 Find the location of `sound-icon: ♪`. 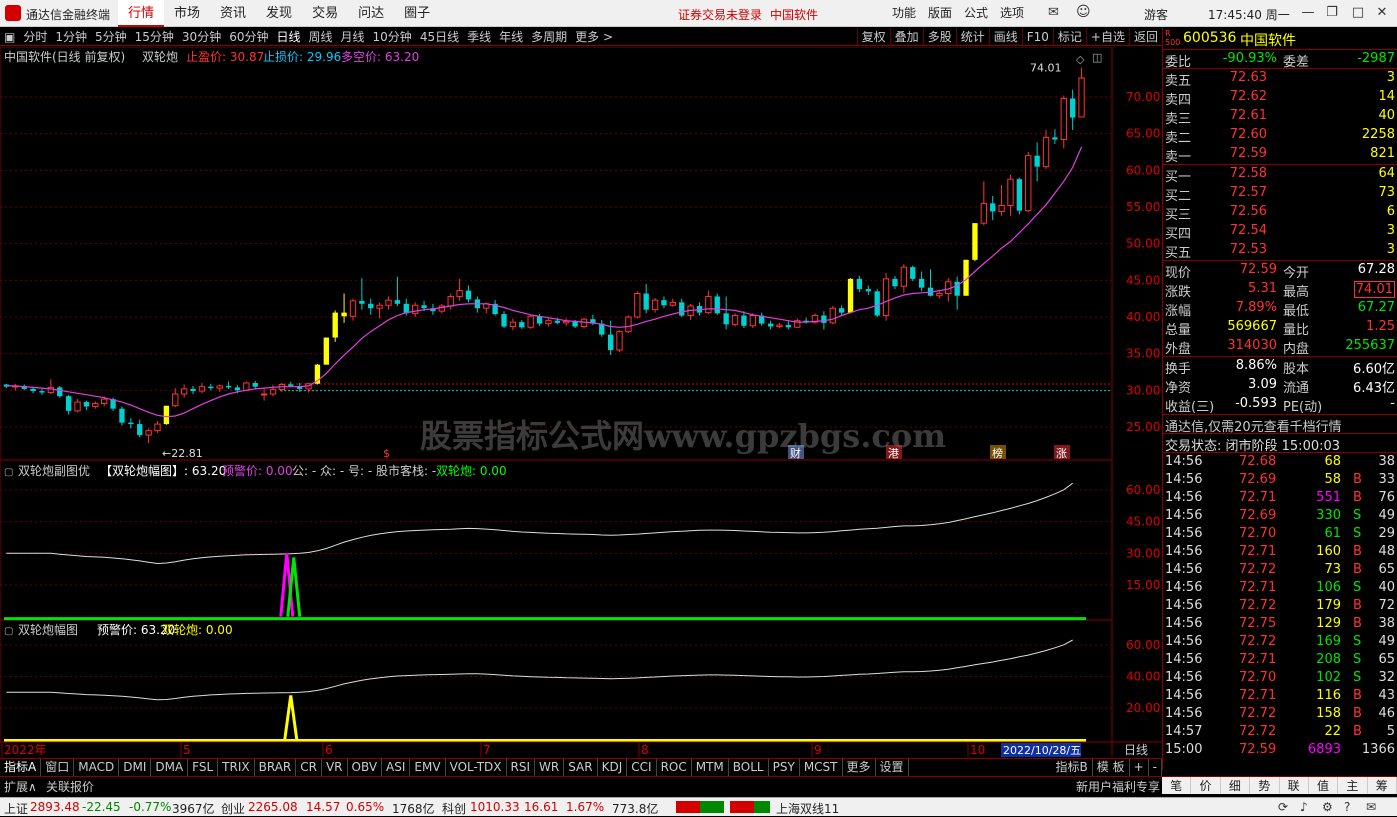

sound-icon: ♪ is located at coordinates (1304, 807).